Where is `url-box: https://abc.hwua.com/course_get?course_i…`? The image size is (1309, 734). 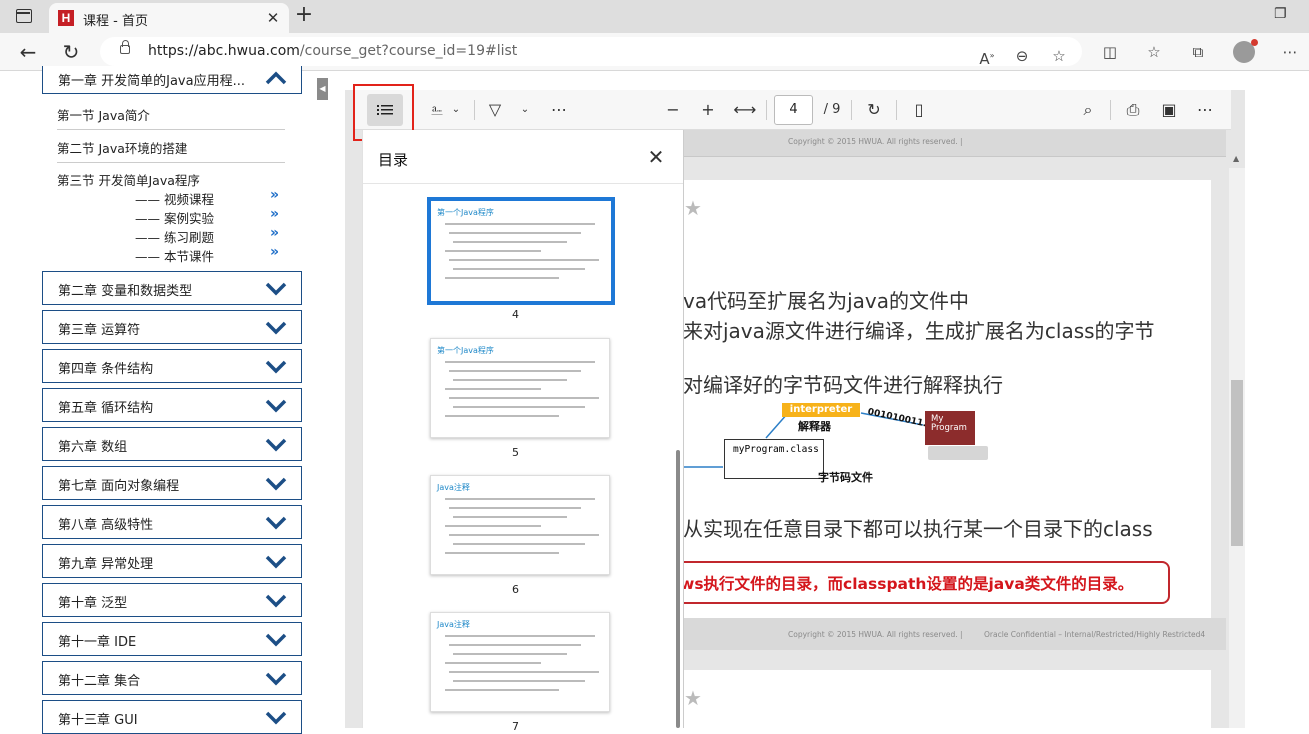 url-box: https://abc.hwua.com/course_get?course_i… is located at coordinates (591, 52).